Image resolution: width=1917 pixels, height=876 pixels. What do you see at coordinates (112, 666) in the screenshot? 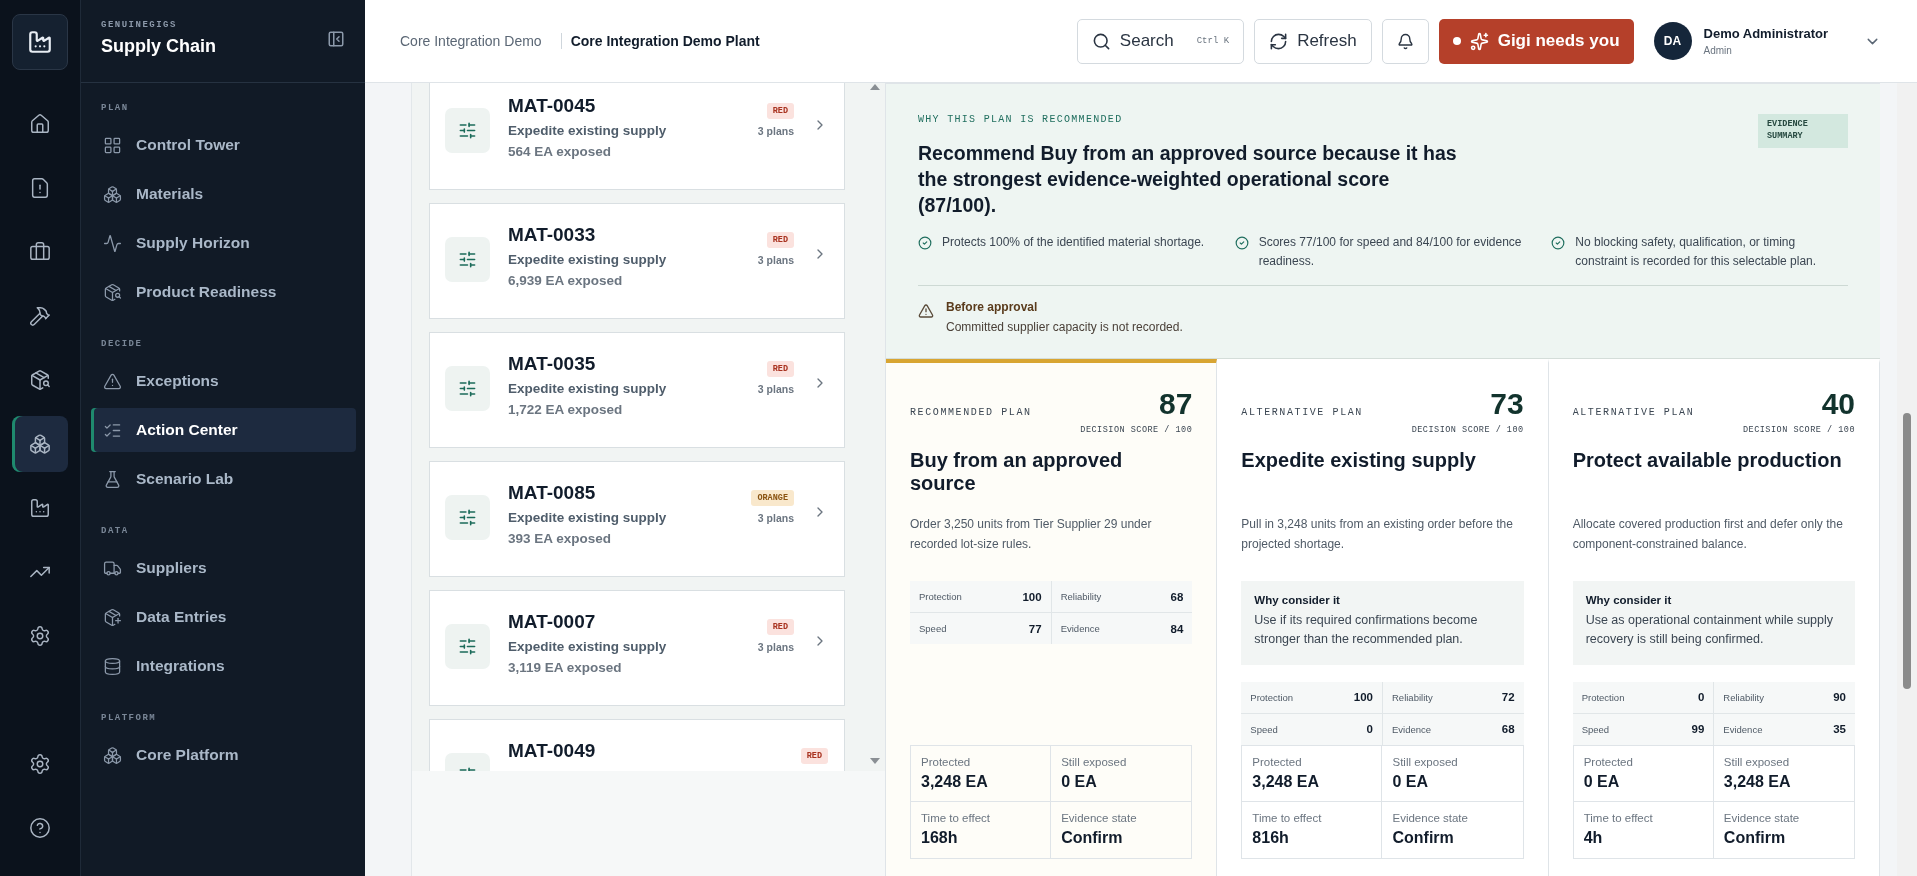
I see `database-icon` at bounding box center [112, 666].